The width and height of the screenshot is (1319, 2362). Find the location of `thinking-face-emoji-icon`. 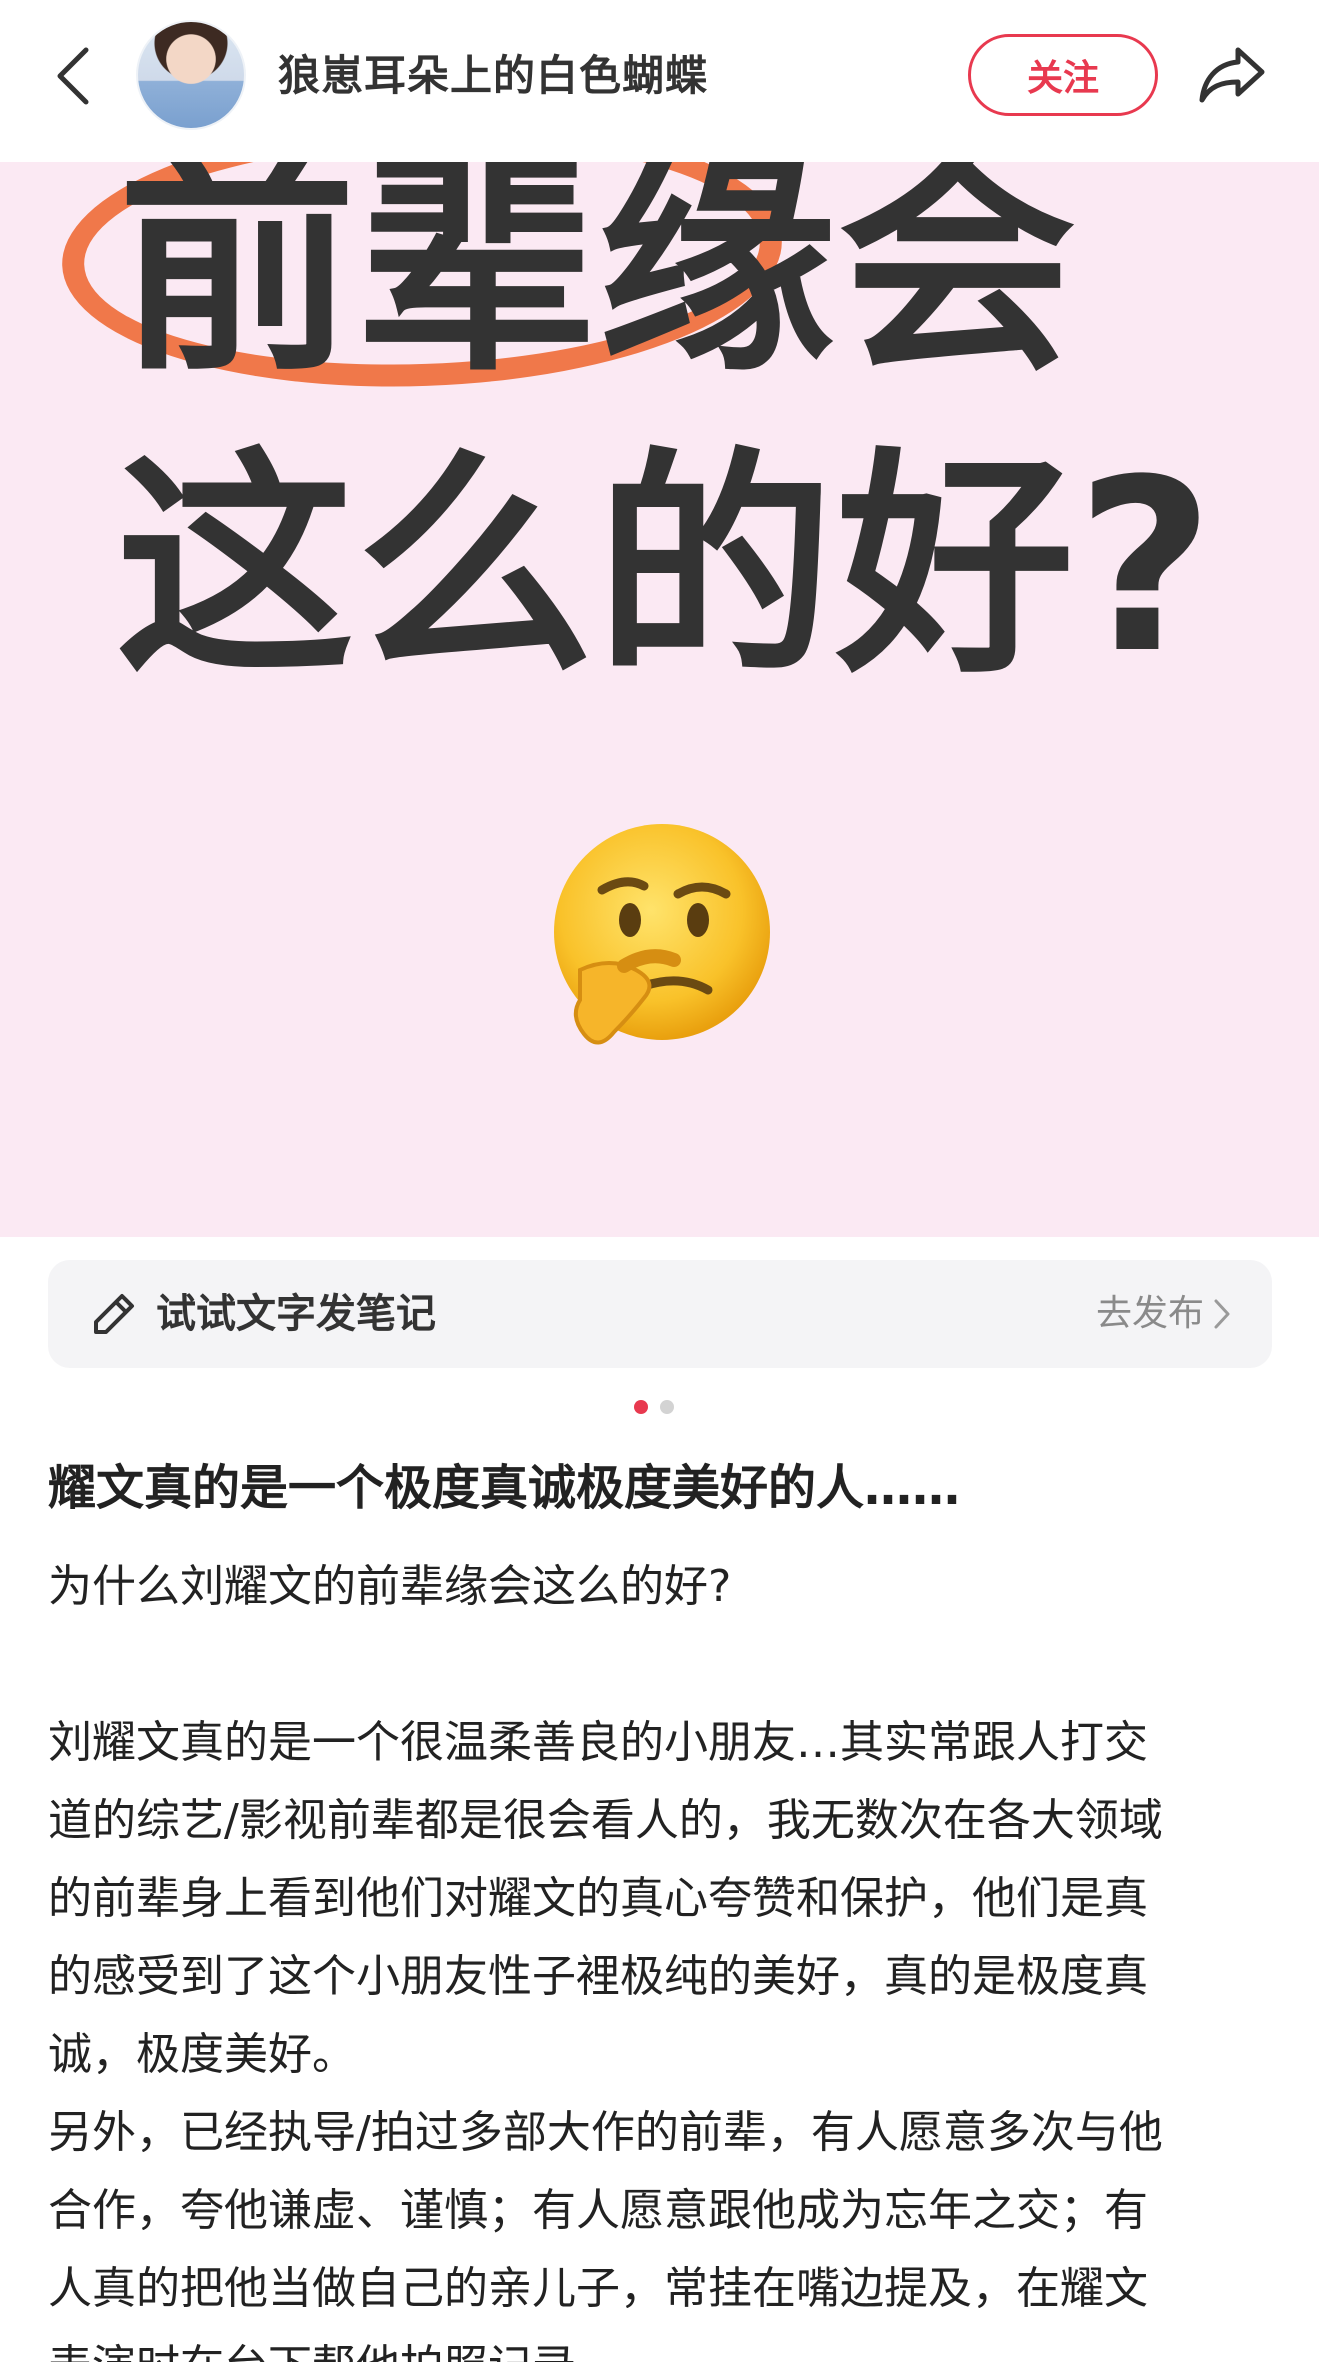

thinking-face-emoji-icon is located at coordinates (662, 934).